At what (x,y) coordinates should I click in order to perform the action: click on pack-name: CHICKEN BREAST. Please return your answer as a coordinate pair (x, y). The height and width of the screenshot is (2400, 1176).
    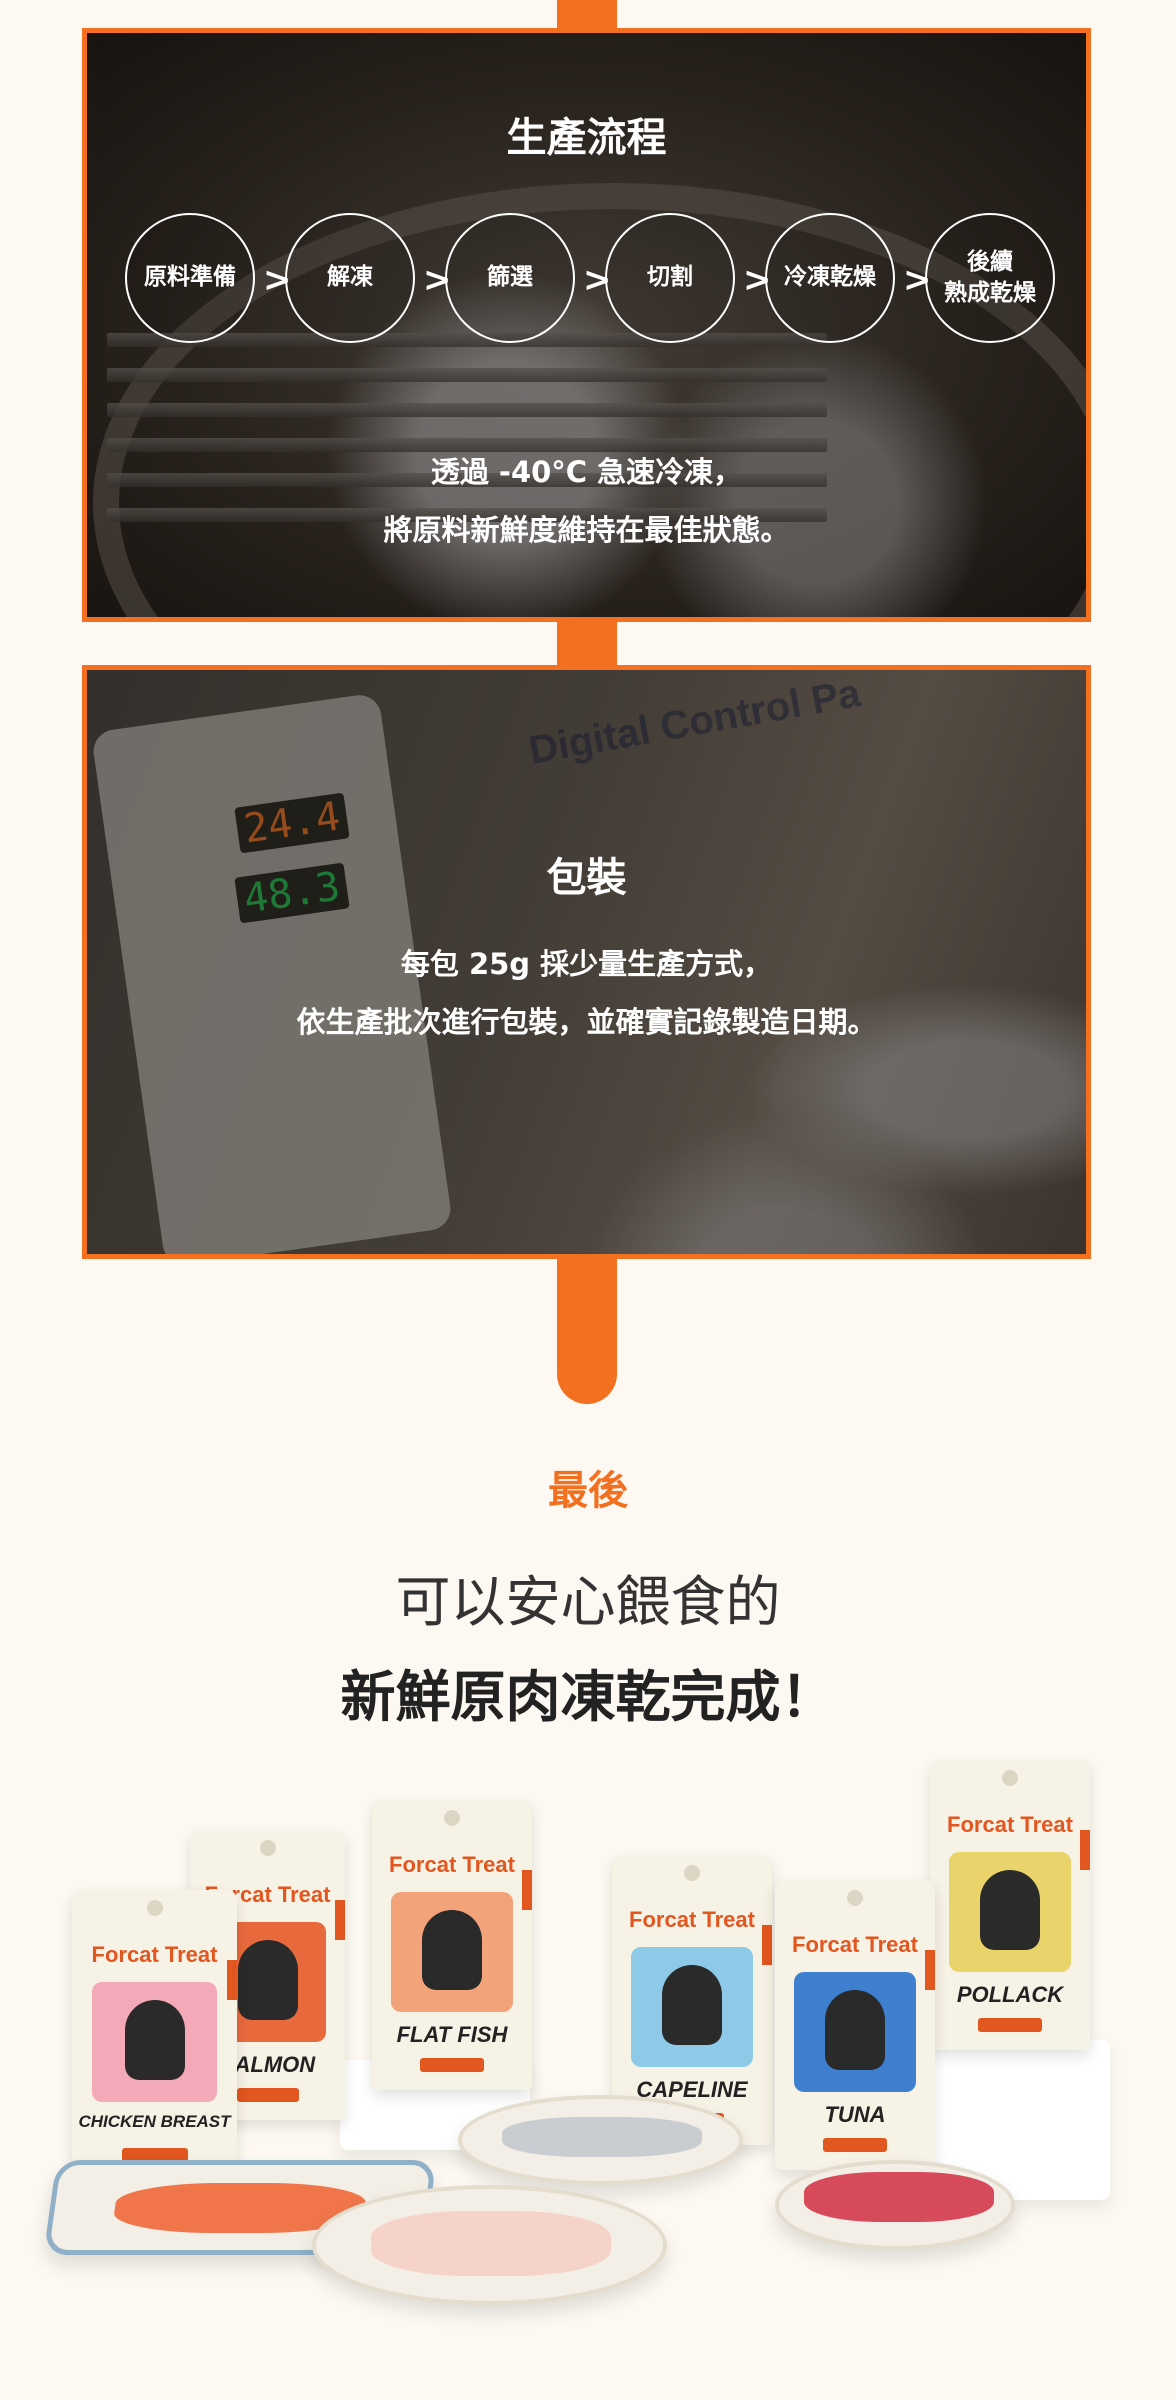
    Looking at the image, I should click on (154, 2121).